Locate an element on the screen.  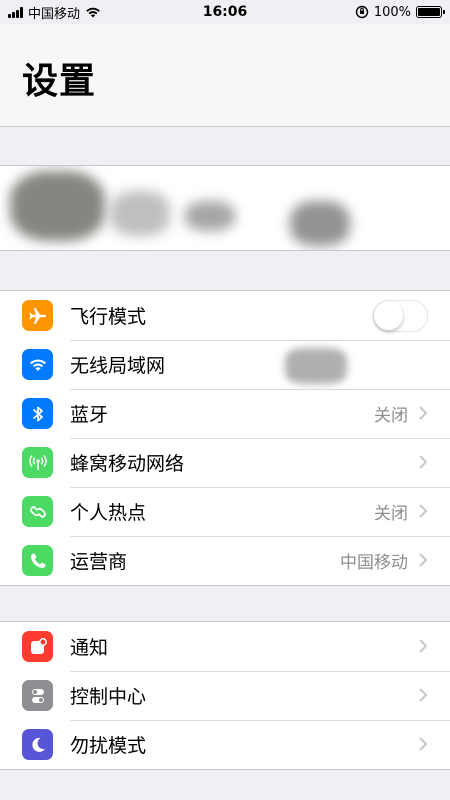
apple-id-profile-cell is located at coordinates (225, 208).